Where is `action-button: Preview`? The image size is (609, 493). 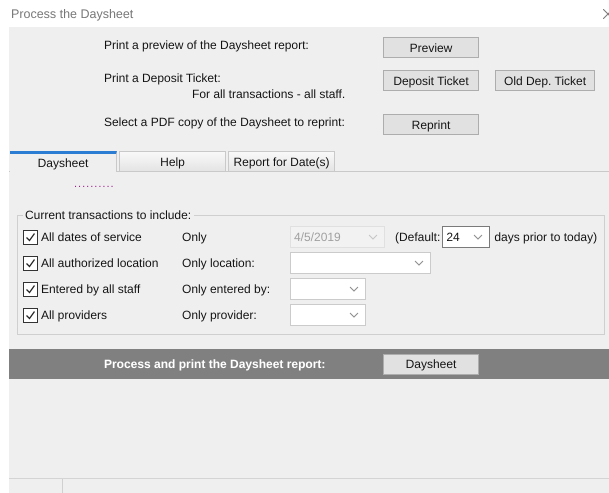 action-button: Preview is located at coordinates (431, 47).